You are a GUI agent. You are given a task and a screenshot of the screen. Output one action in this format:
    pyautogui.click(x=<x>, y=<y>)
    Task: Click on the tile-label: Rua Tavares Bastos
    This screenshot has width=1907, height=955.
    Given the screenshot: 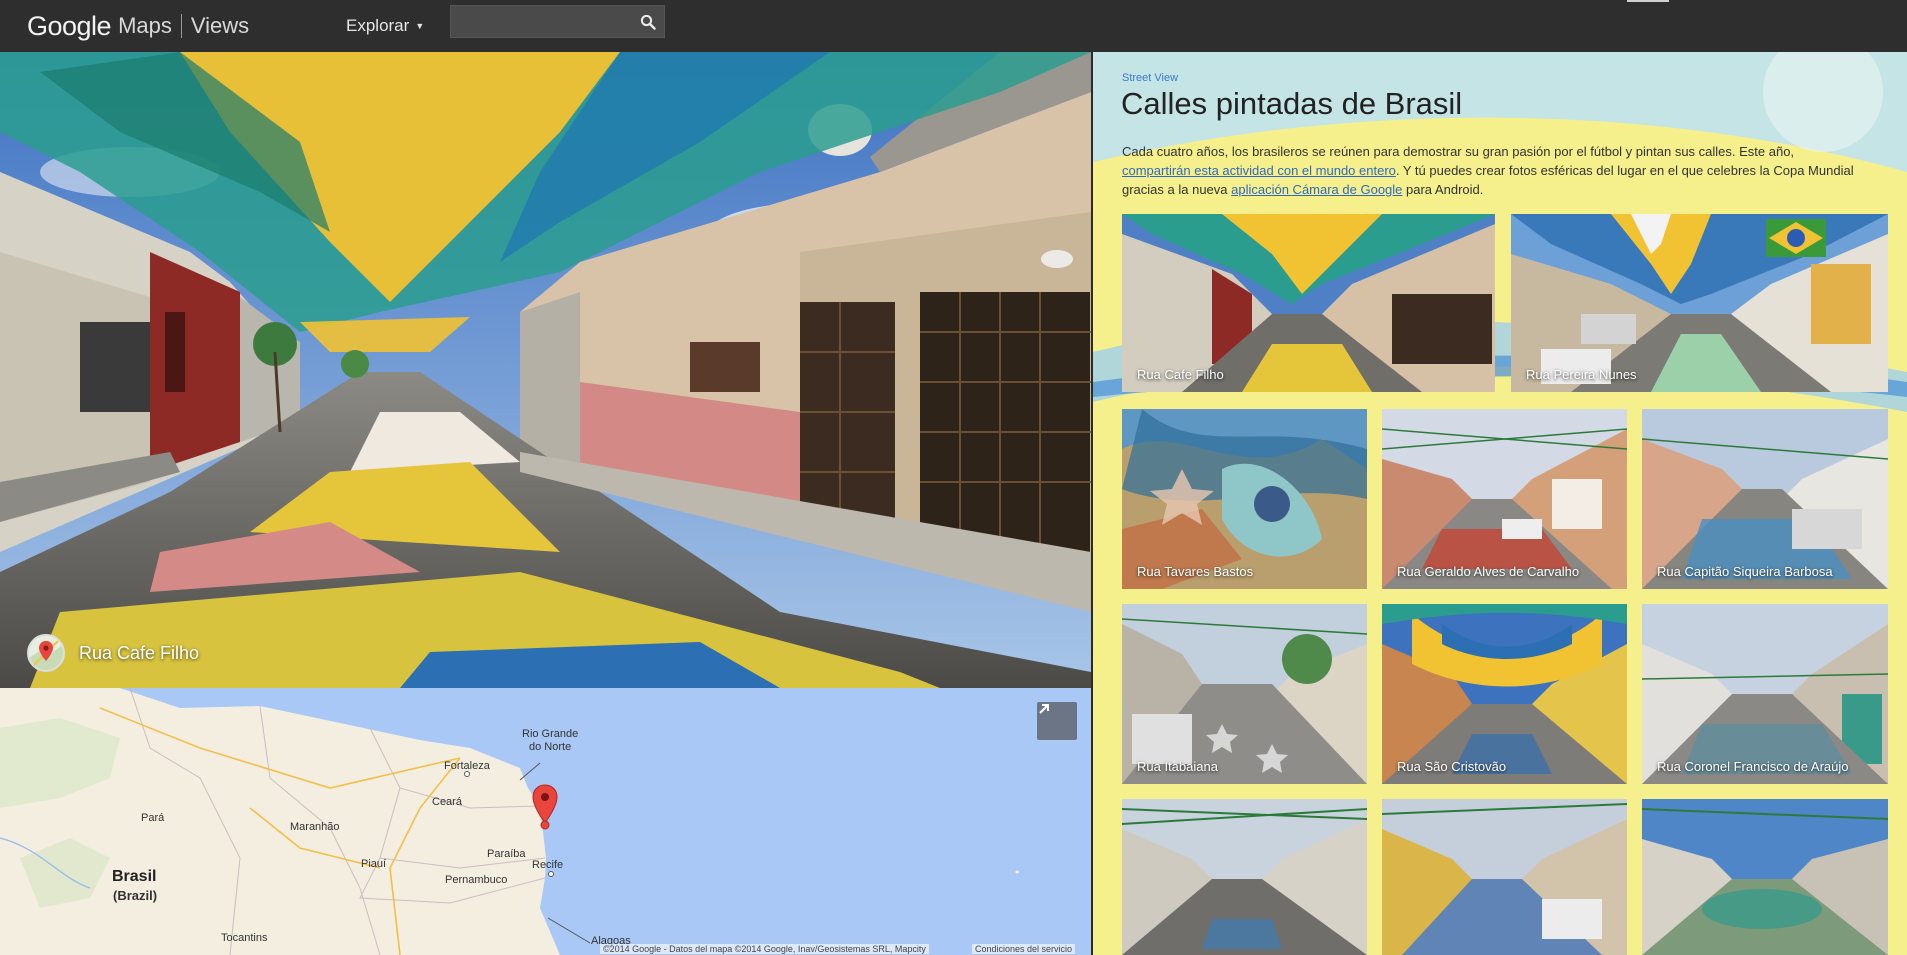 What is the action you would take?
    pyautogui.click(x=1195, y=571)
    